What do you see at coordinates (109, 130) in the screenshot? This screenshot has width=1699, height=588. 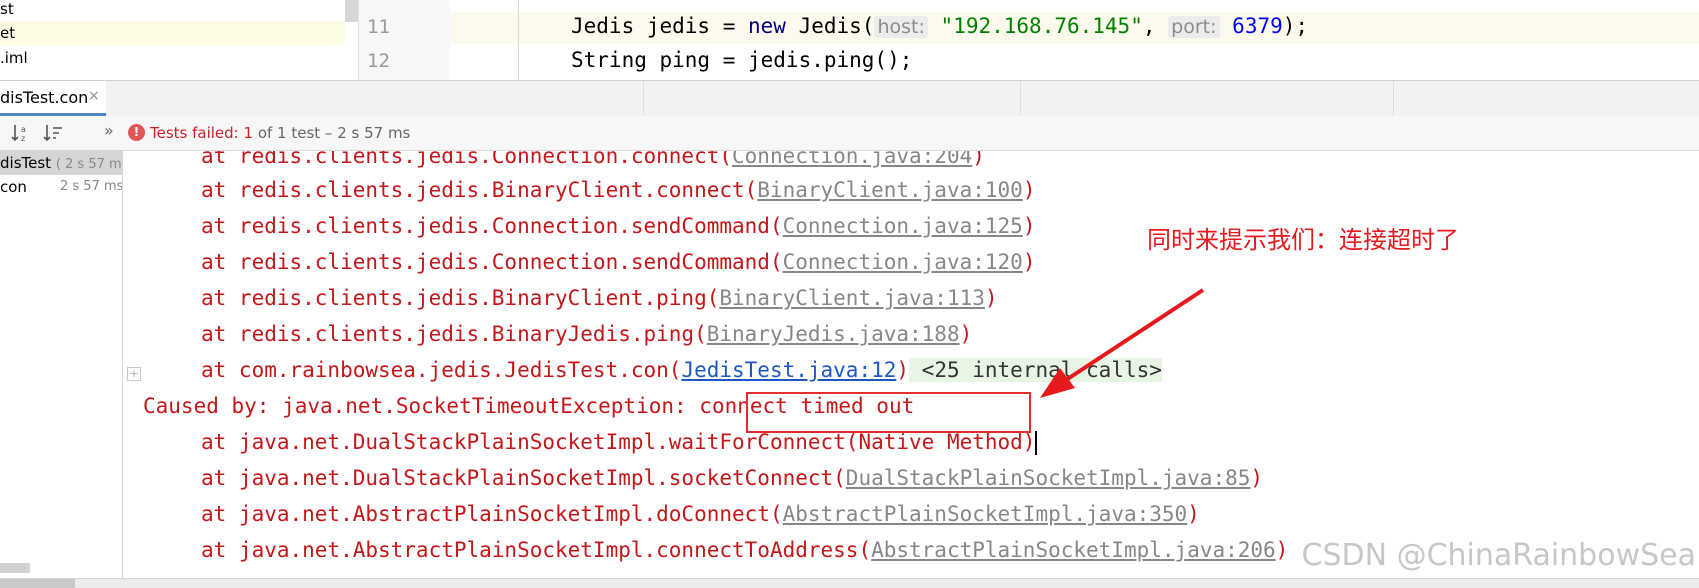 I see `chevron-more-icon: »` at bounding box center [109, 130].